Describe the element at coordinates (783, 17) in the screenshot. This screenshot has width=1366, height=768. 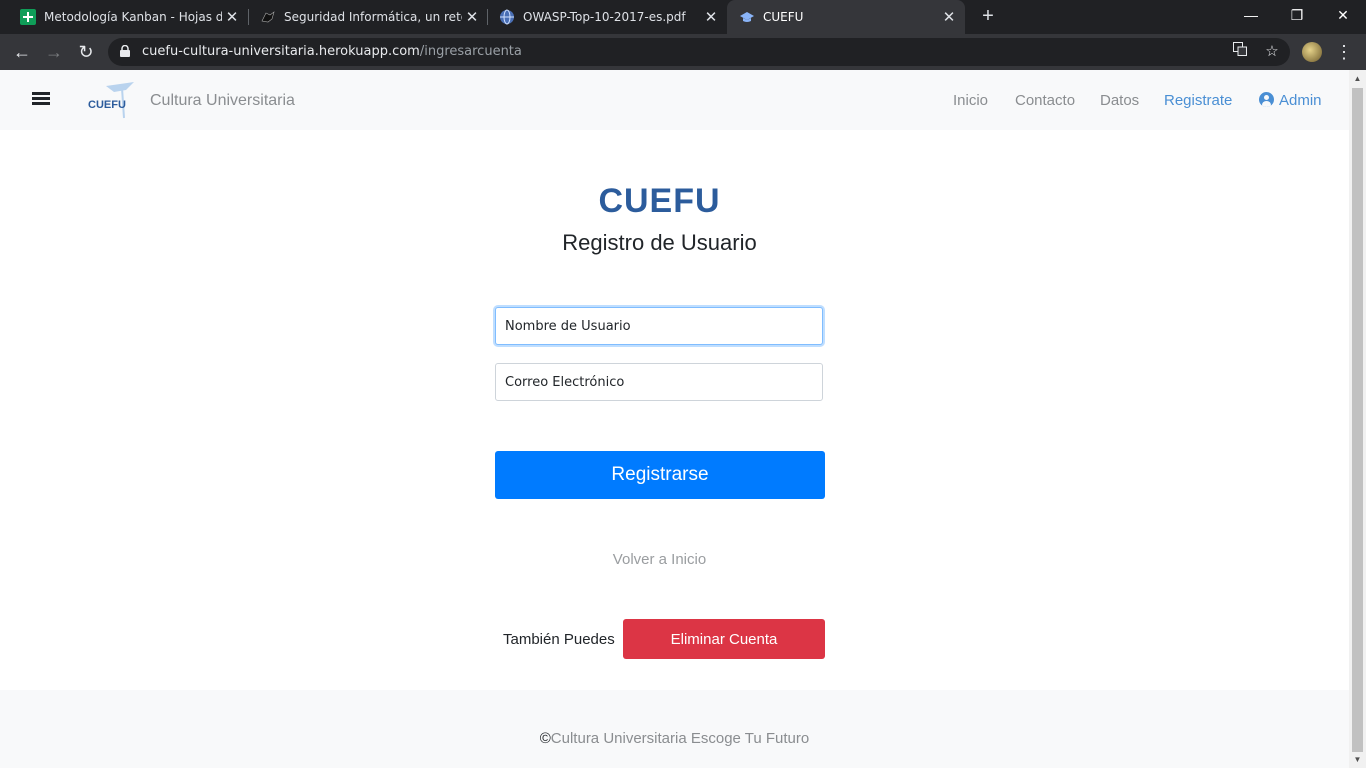
I see `tab-title: CUEFU` at that location.